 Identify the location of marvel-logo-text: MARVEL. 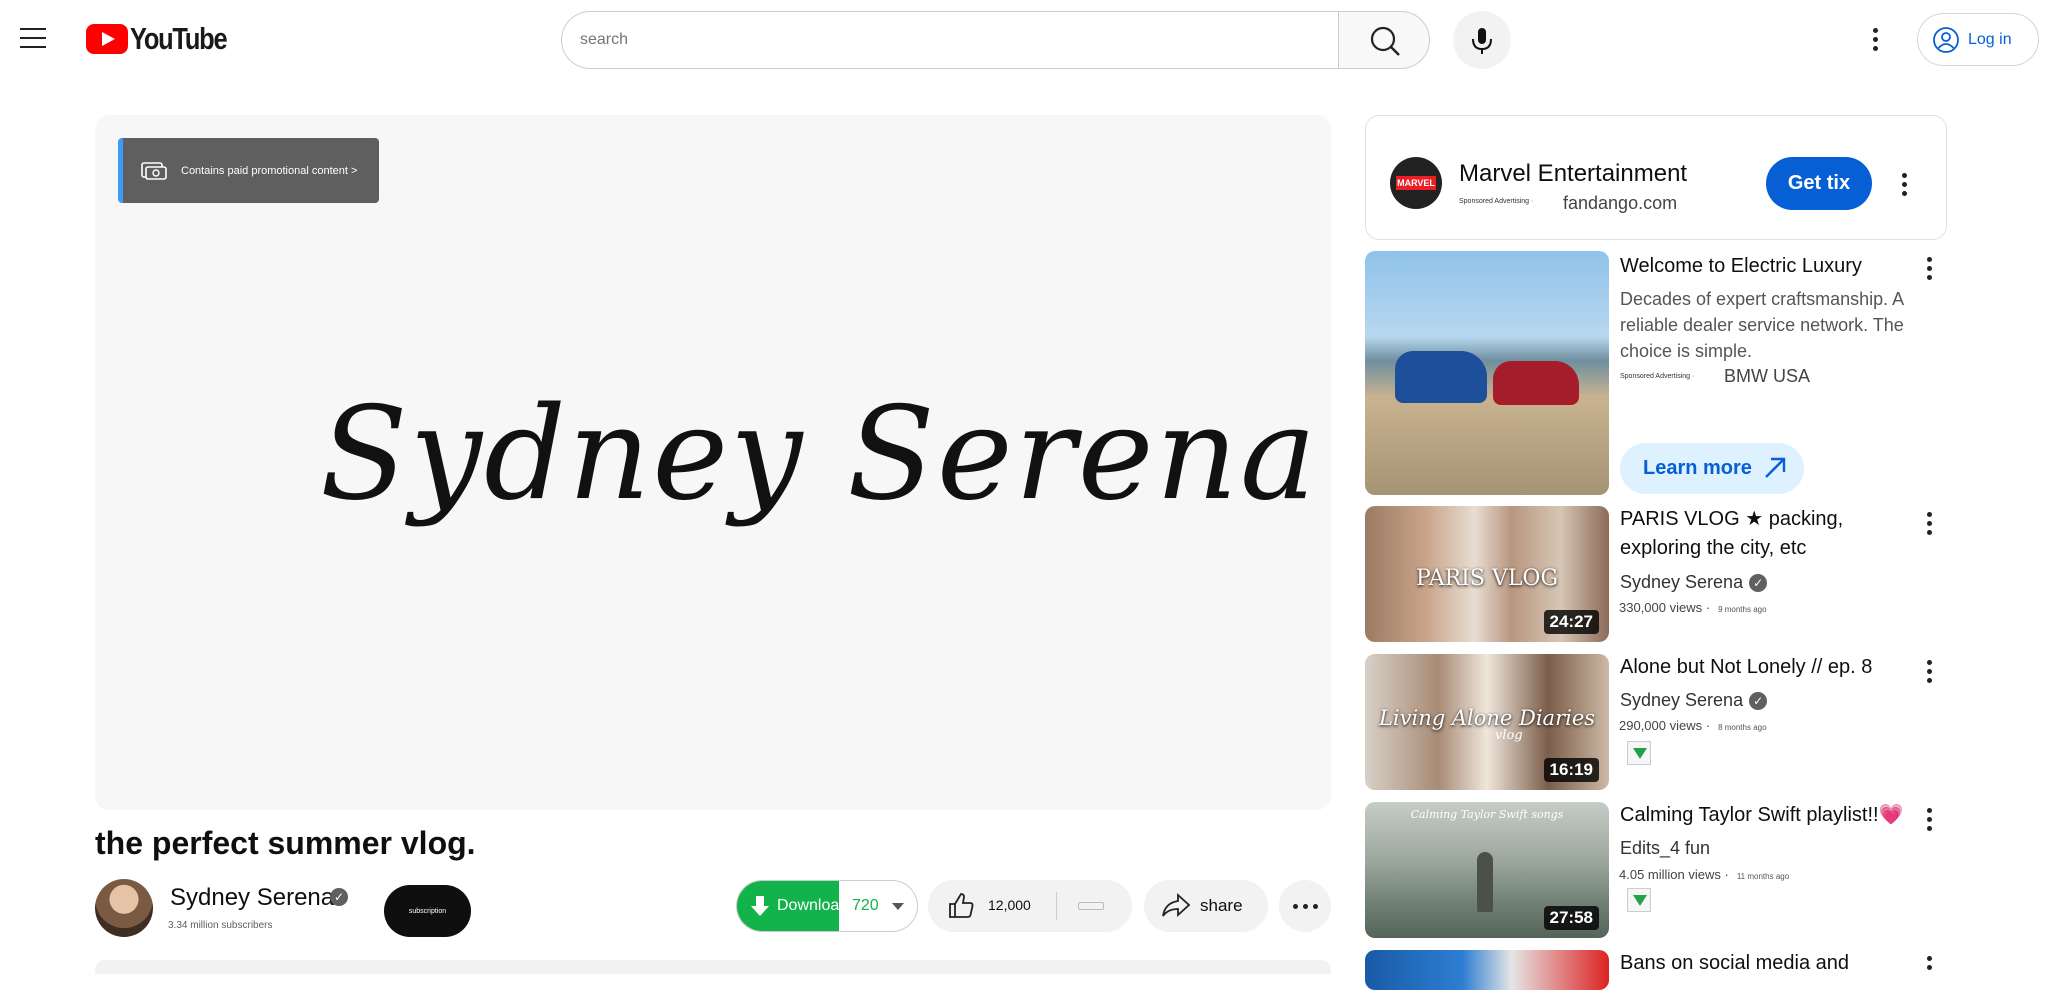
(1416, 183).